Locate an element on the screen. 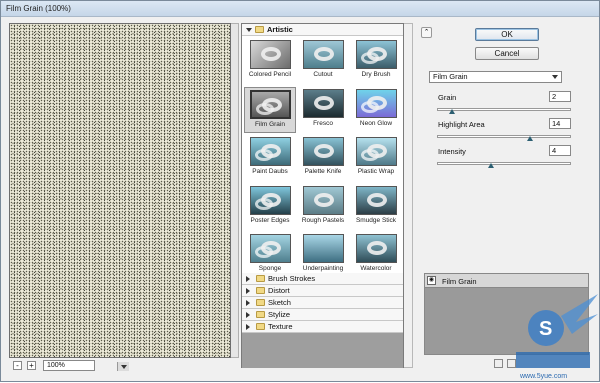 The image size is (600, 383). param-label: Highlight Area is located at coordinates (461, 124).